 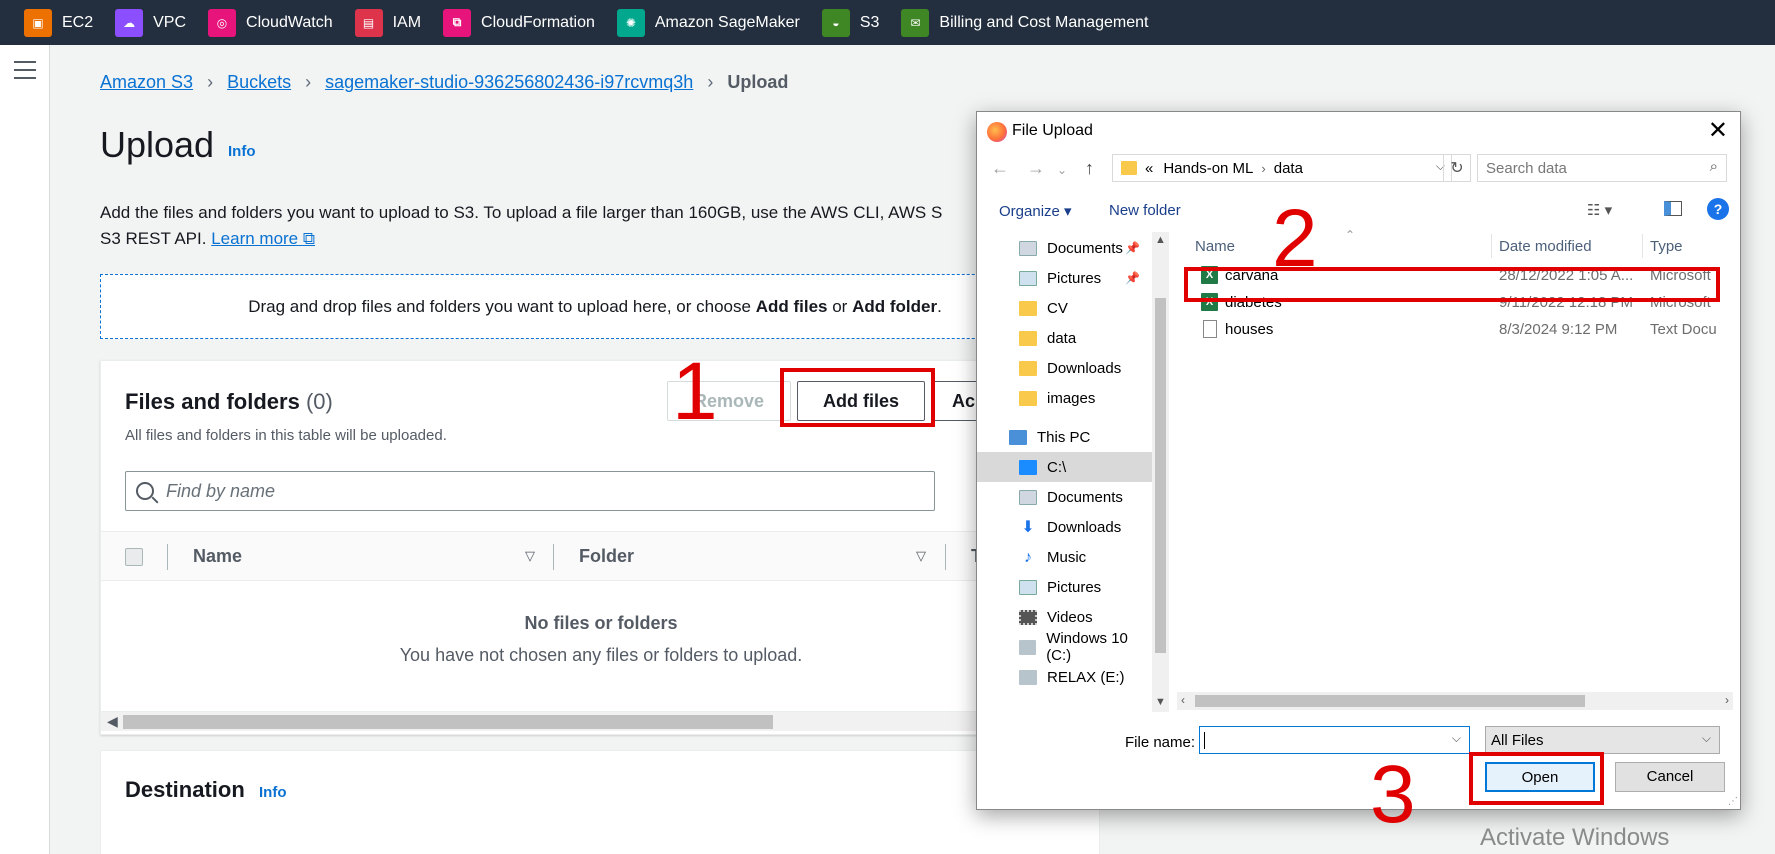 I want to click on column-type: Type, so click(x=1666, y=246).